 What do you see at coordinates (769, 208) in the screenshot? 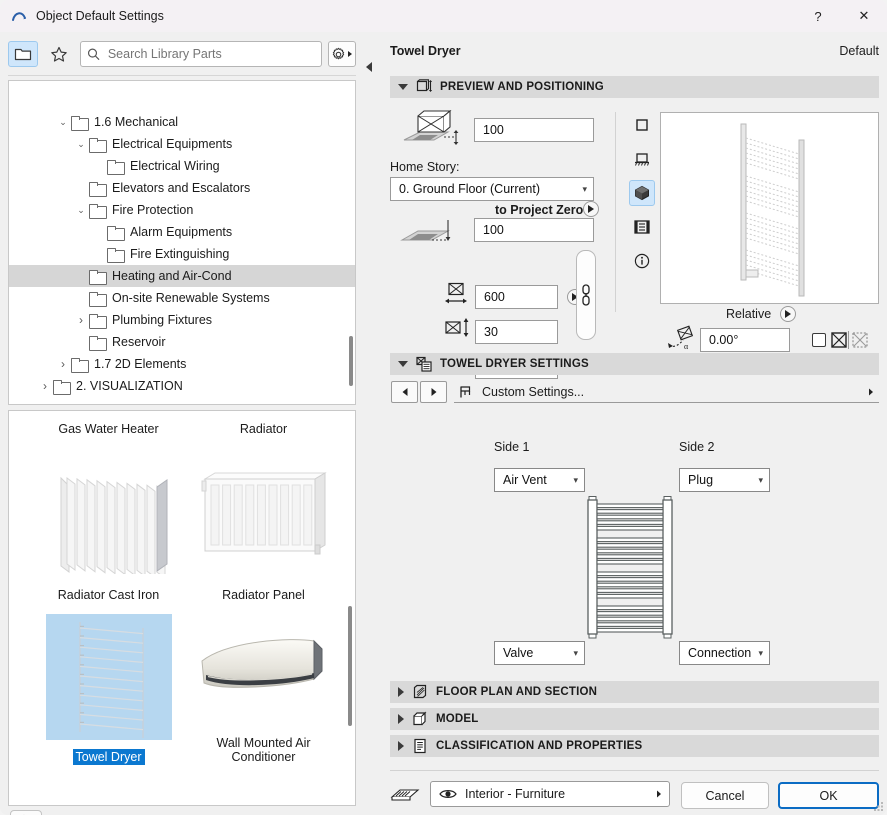
I see `object-3d-preview` at bounding box center [769, 208].